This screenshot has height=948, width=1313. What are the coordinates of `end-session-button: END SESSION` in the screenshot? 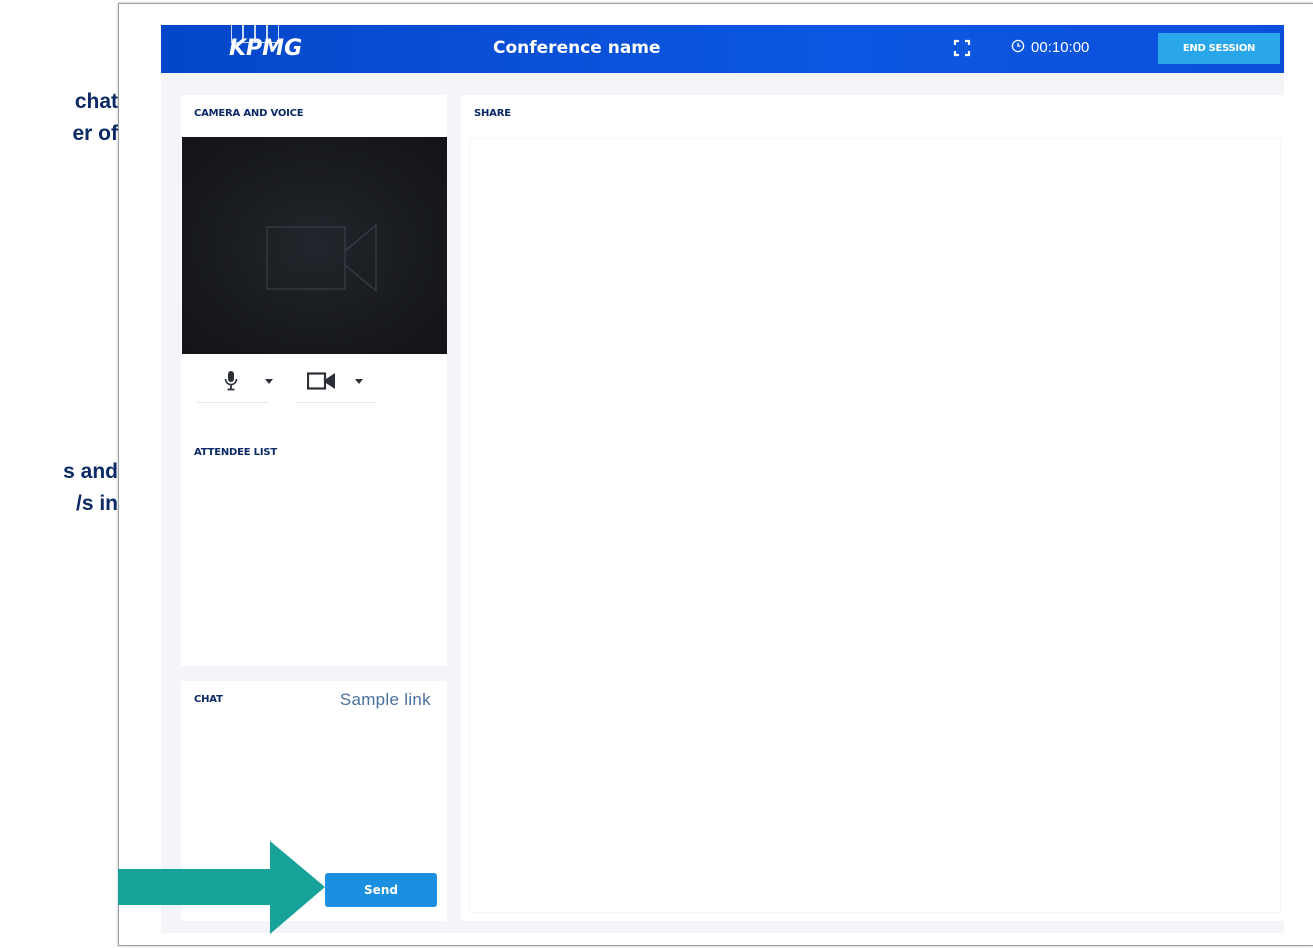 It's located at (1219, 48).